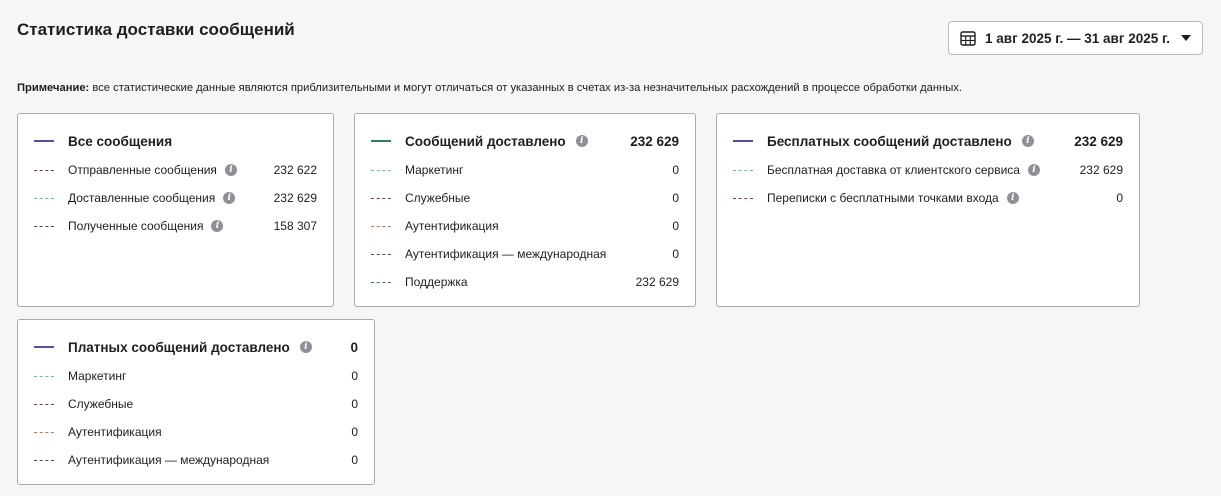 The width and height of the screenshot is (1221, 496). I want to click on stat-row: Поддержка 232 629, so click(525, 282).